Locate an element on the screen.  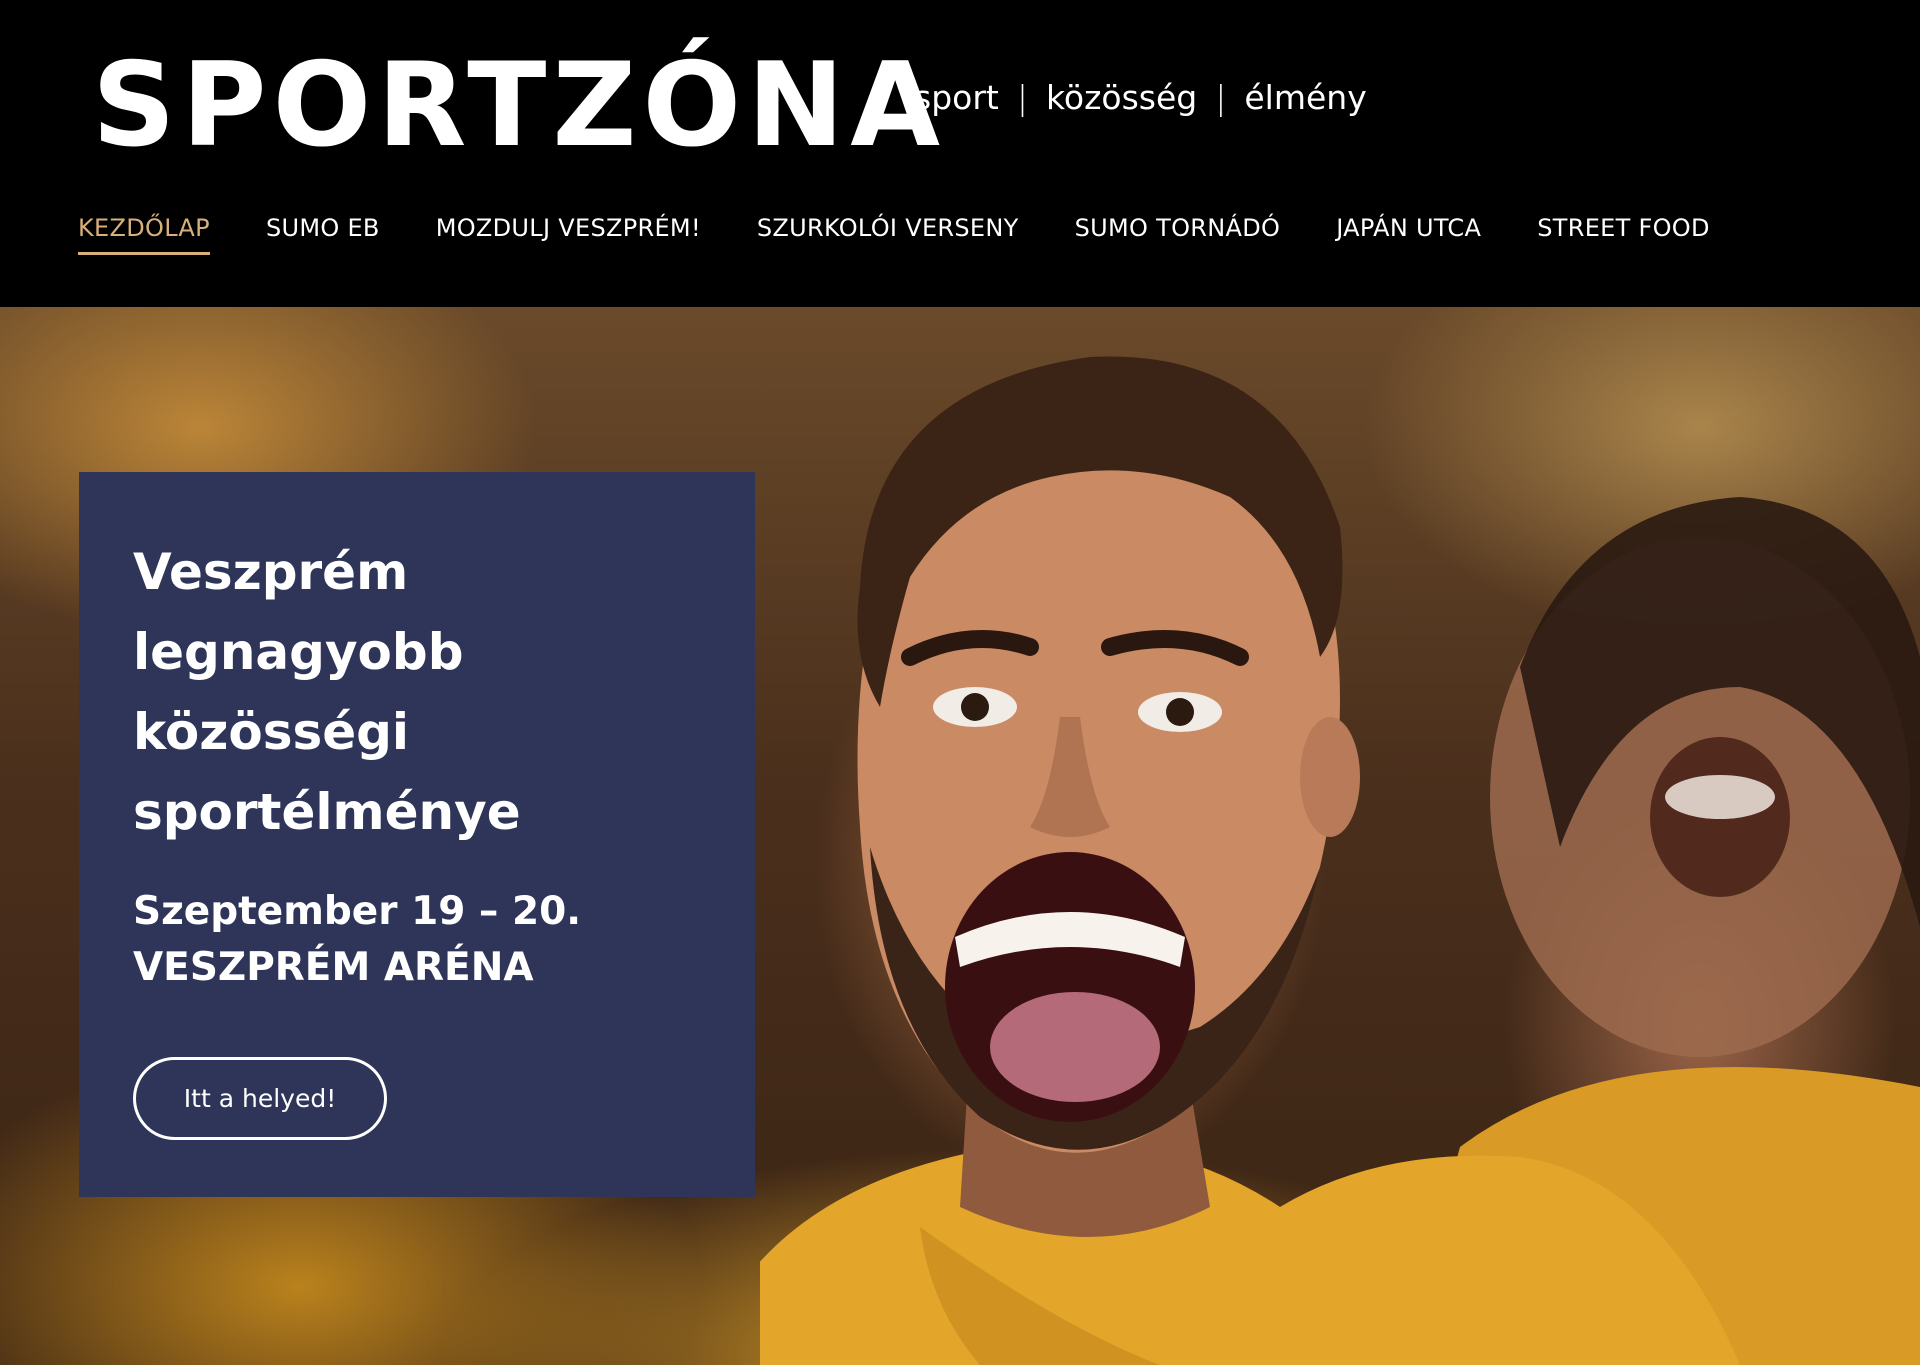
tagline-sport: sport is located at coordinates (956, 97).